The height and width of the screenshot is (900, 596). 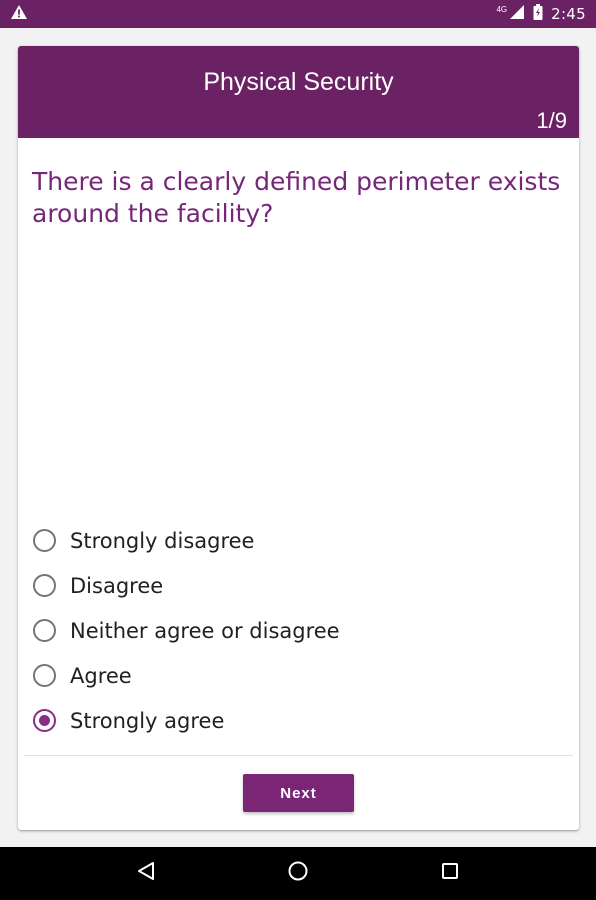 I want to click on card-header: Physical Security 1/9, so click(x=298, y=92).